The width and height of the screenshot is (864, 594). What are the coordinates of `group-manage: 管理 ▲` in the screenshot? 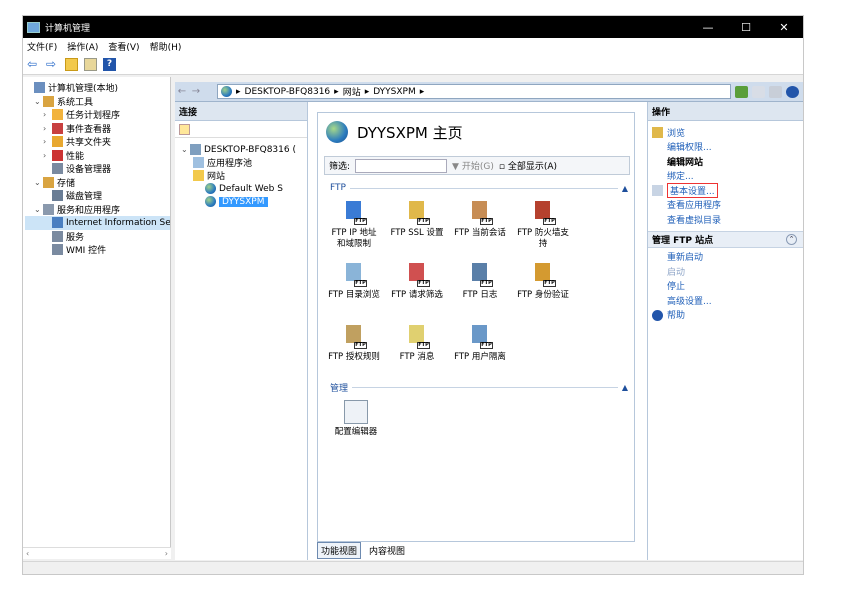 It's located at (479, 387).